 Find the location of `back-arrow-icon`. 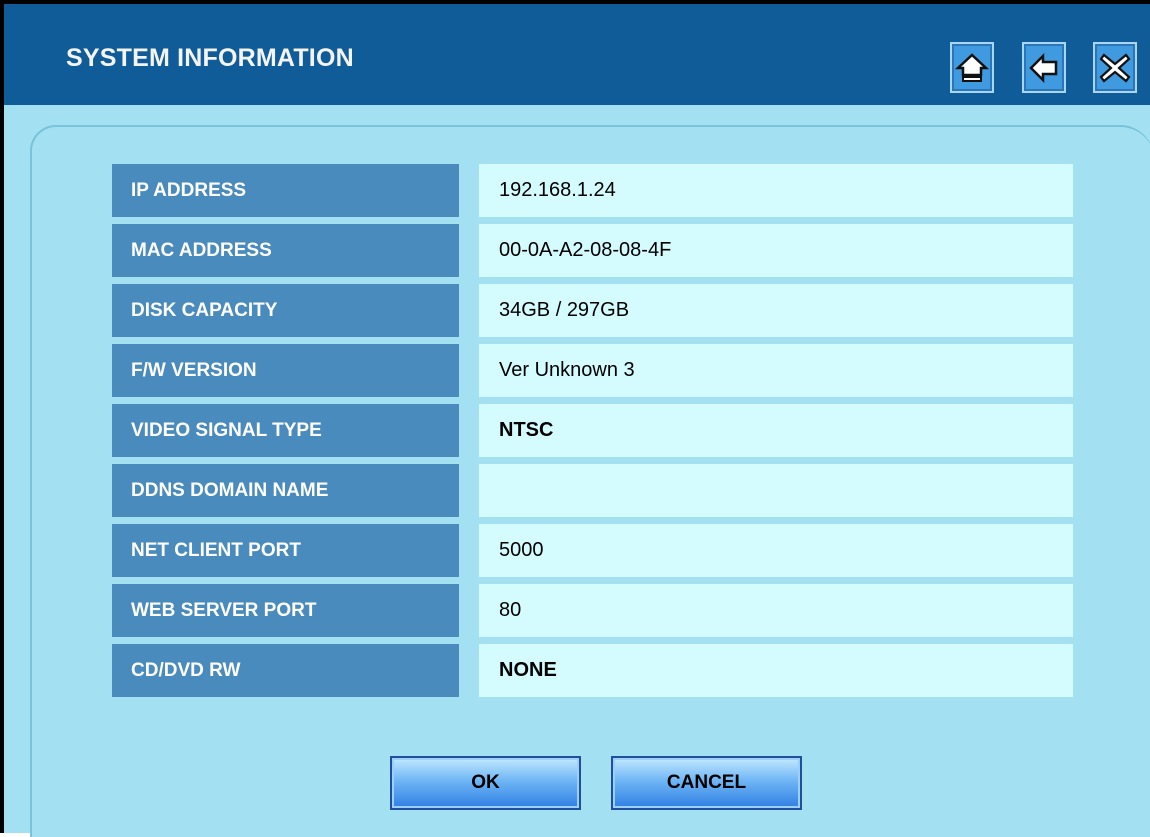

back-arrow-icon is located at coordinates (1043, 67).